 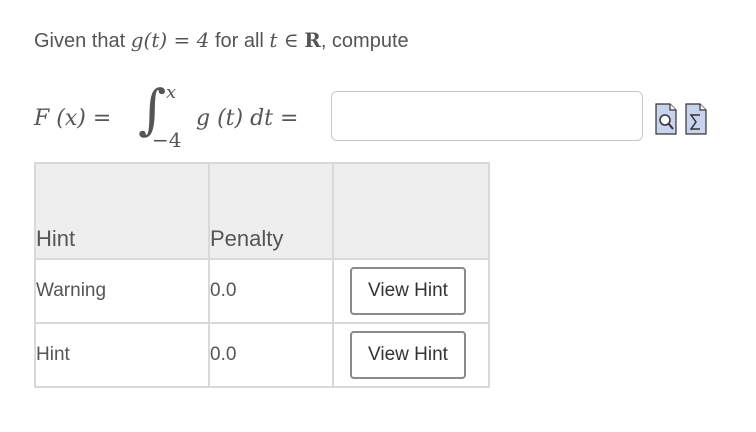 What do you see at coordinates (312, 40) in the screenshot?
I see `prompt-reals: R` at bounding box center [312, 40].